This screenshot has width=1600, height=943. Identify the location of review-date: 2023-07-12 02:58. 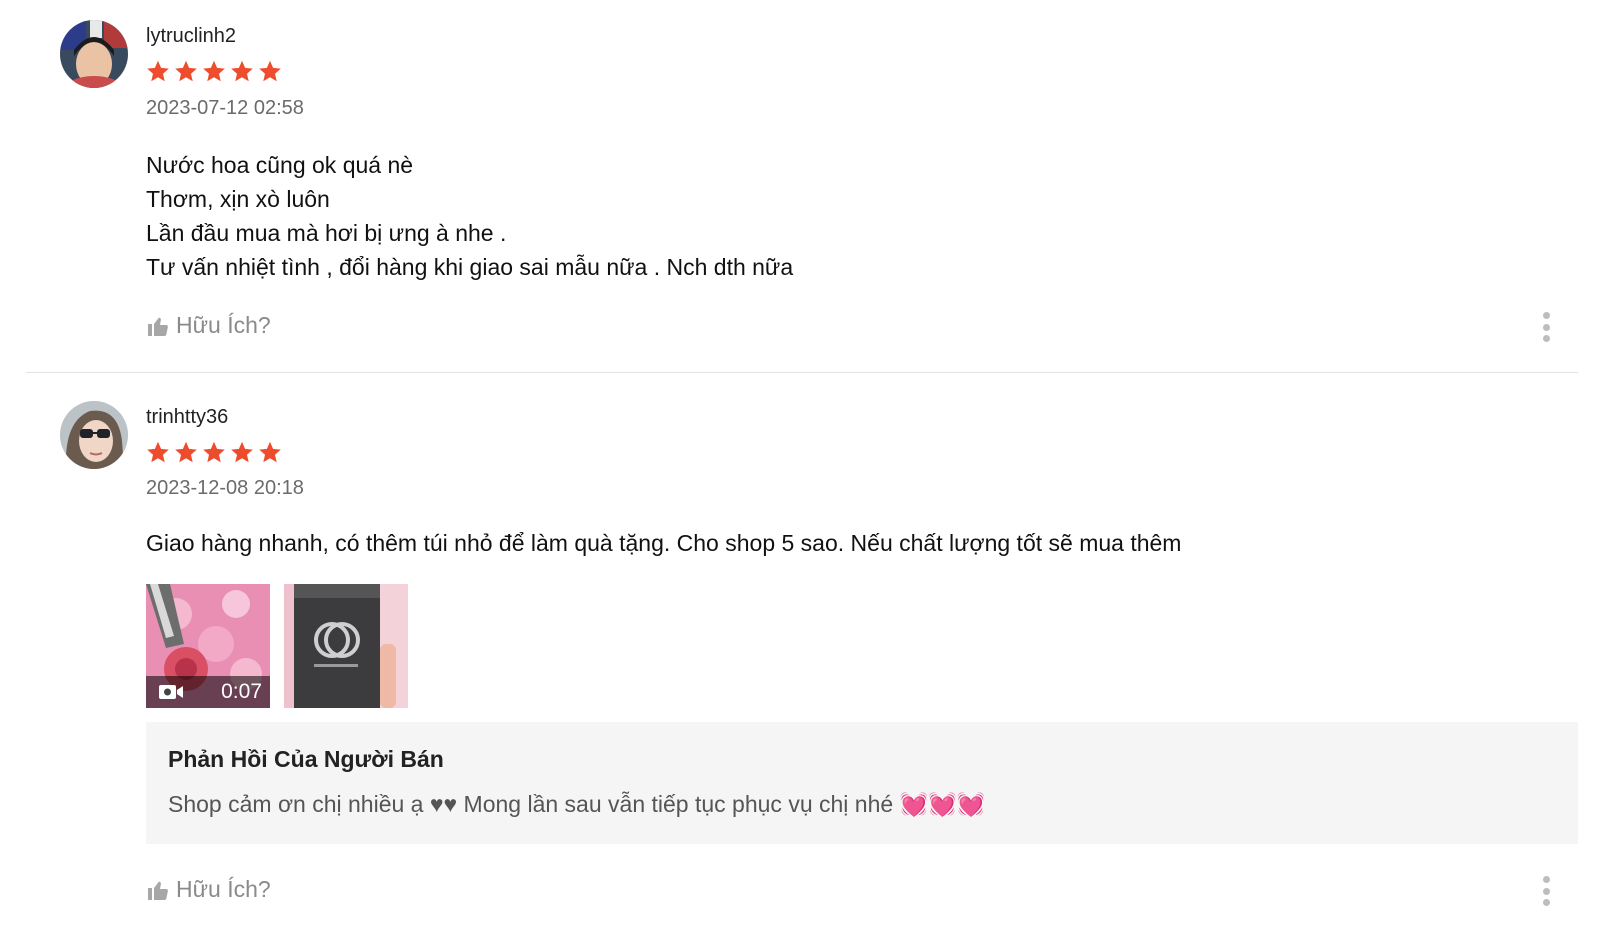
(225, 108).